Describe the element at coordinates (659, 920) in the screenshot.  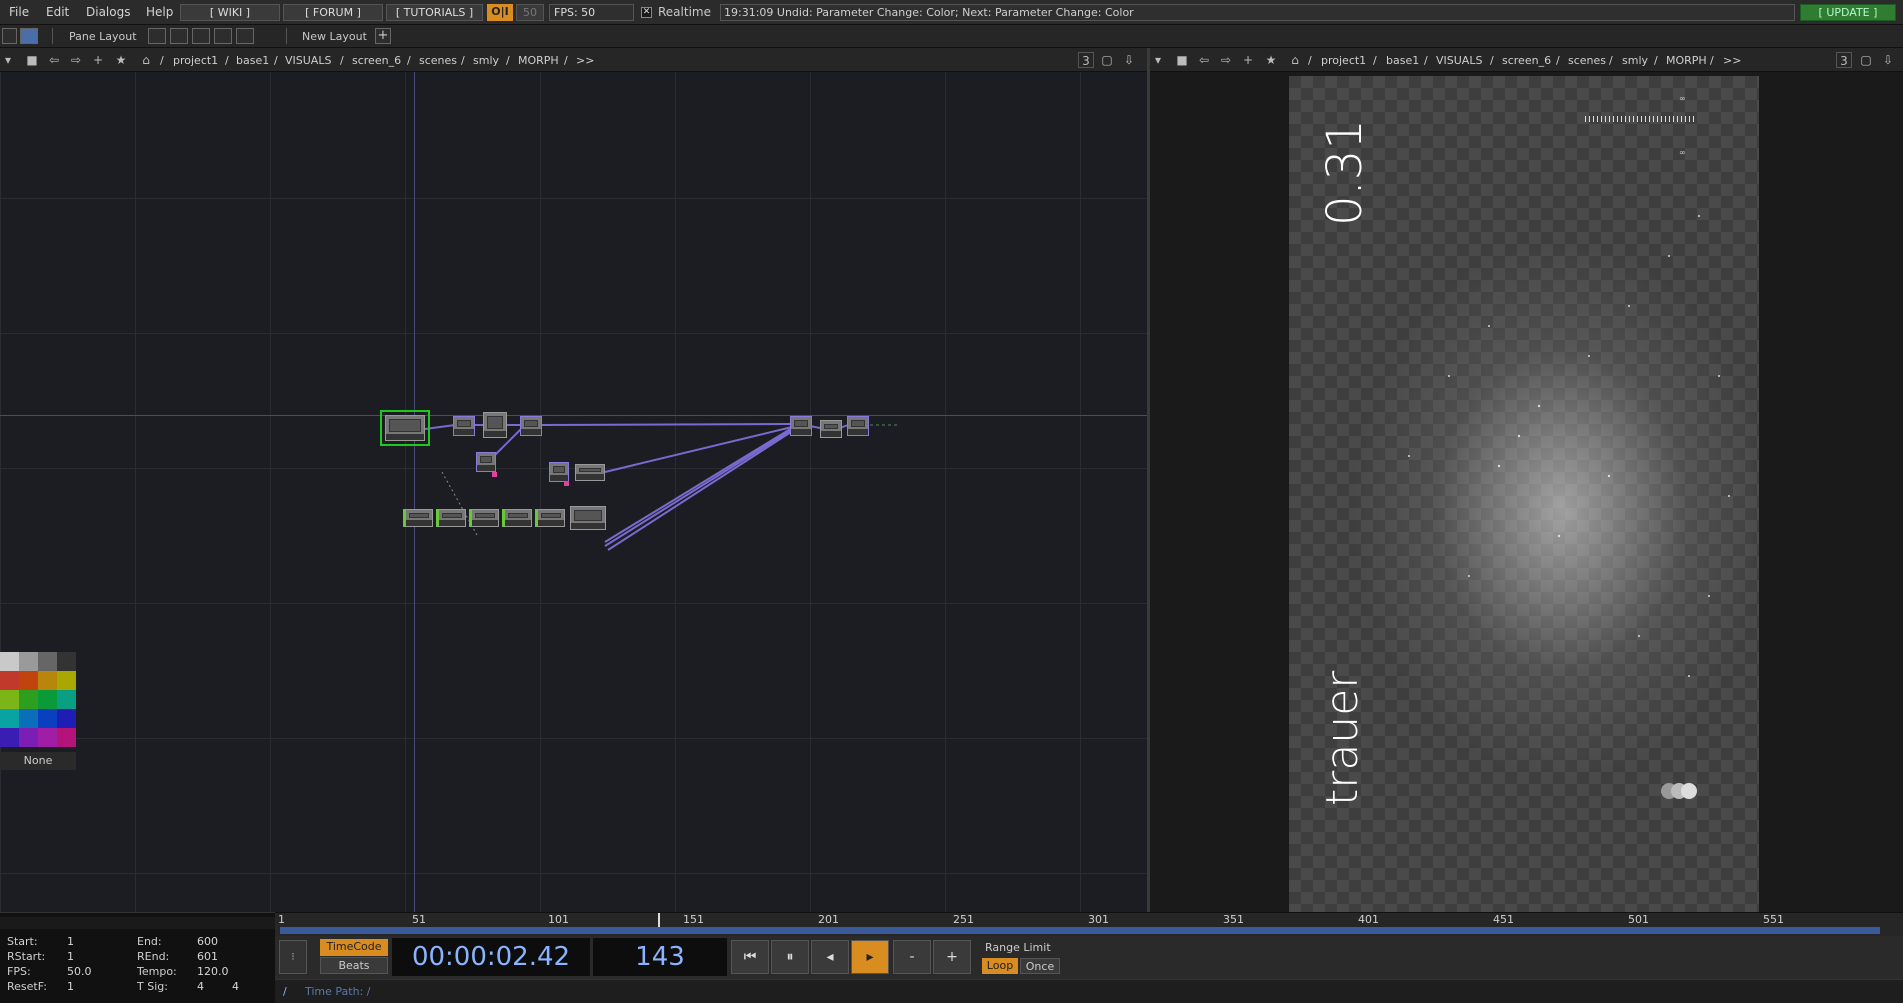
I see `playhead` at that location.